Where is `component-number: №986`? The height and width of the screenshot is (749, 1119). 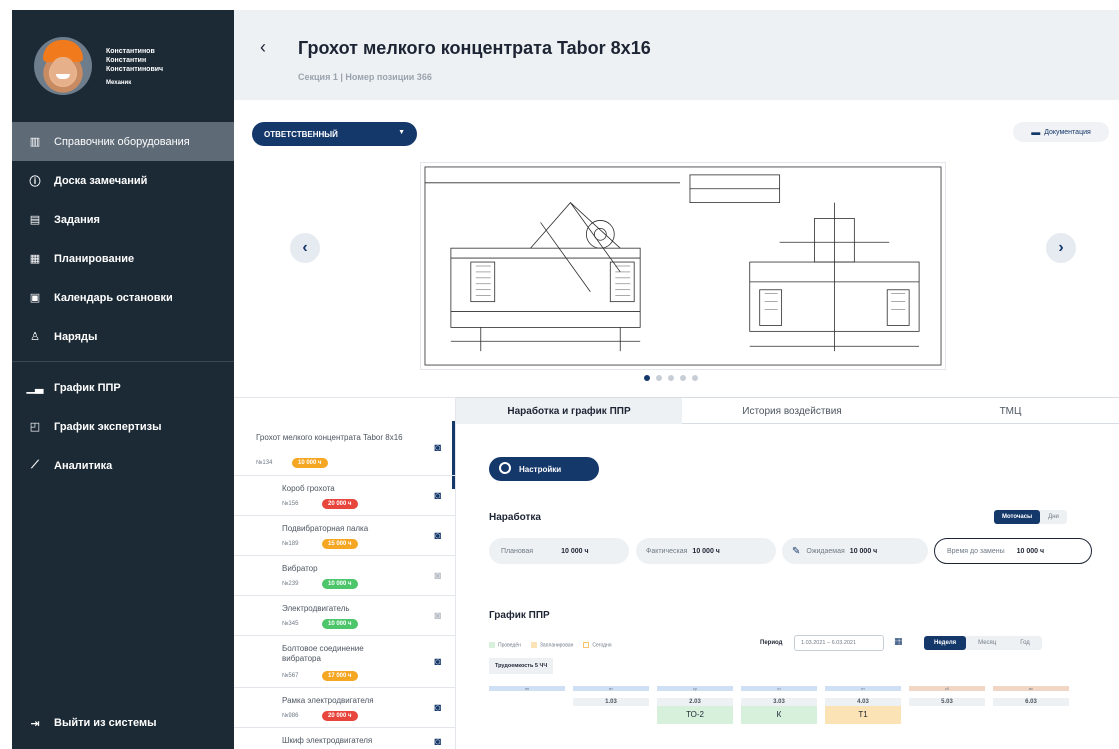 component-number: №986 is located at coordinates (290, 716).